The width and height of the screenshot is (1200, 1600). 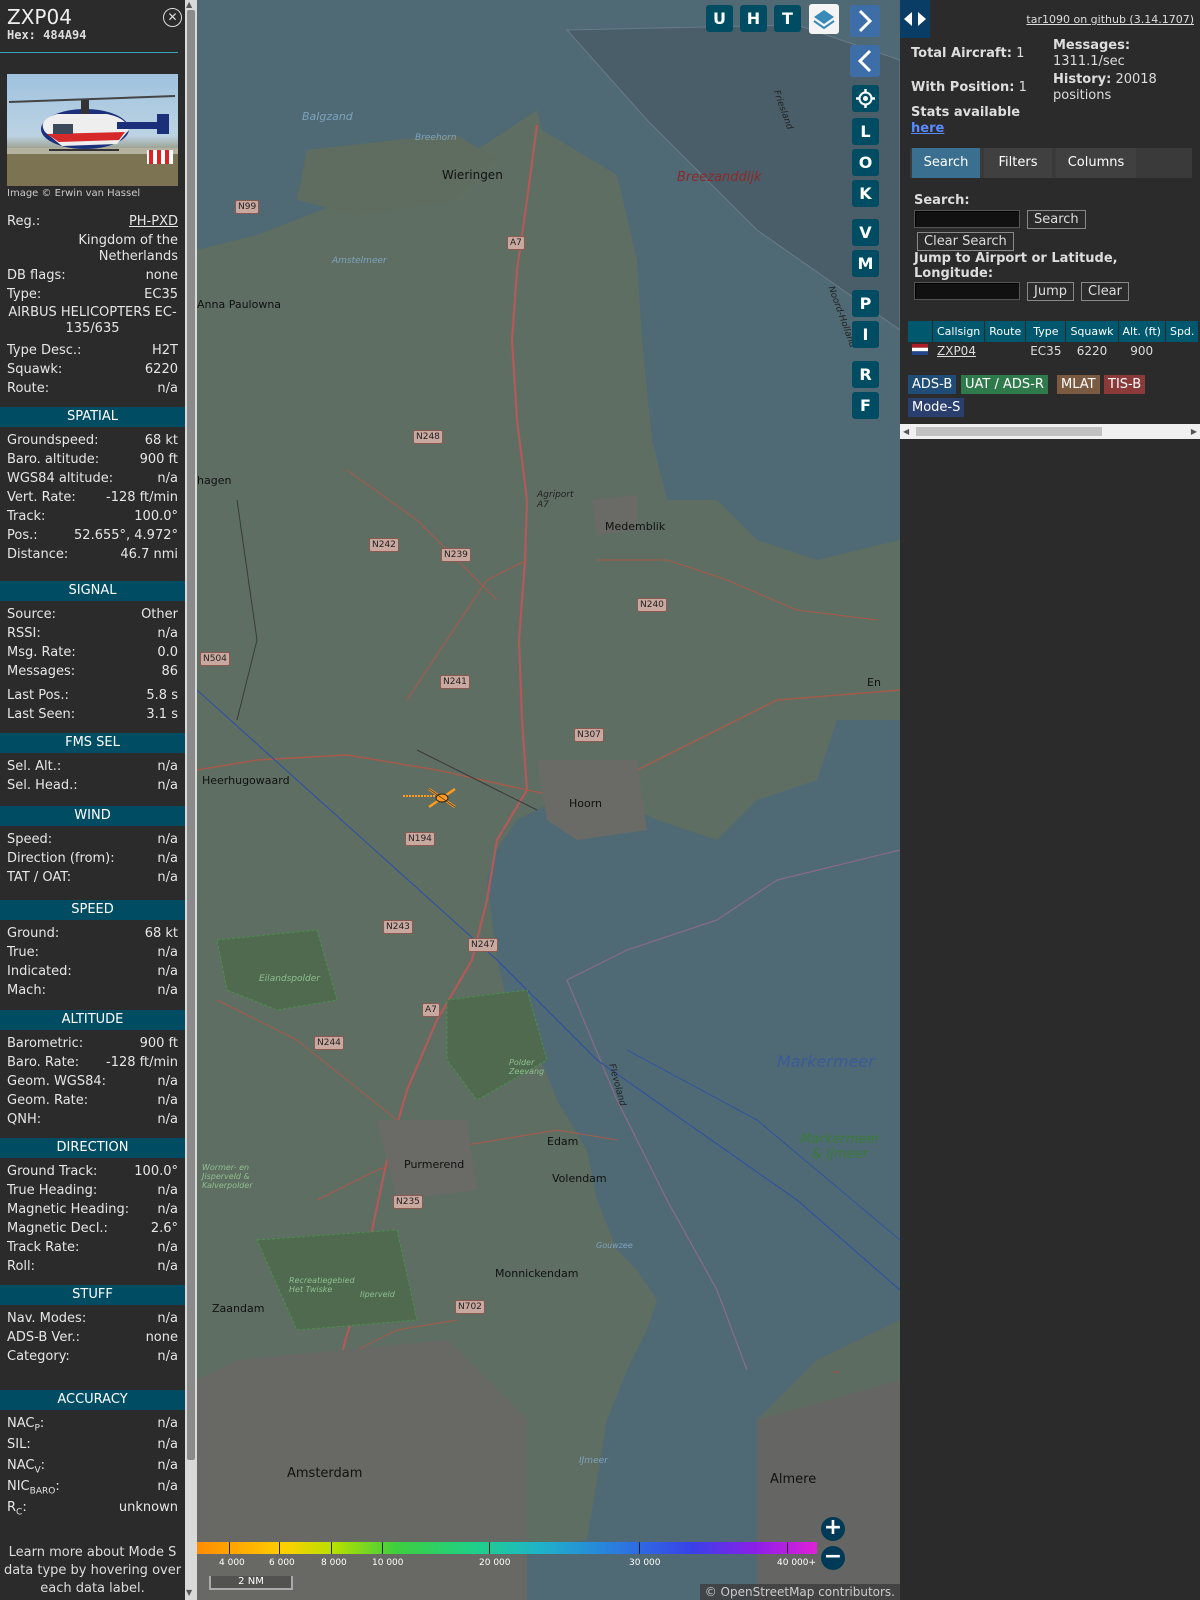 I want to click on info-label: True Heading:, so click(x=52, y=1191).